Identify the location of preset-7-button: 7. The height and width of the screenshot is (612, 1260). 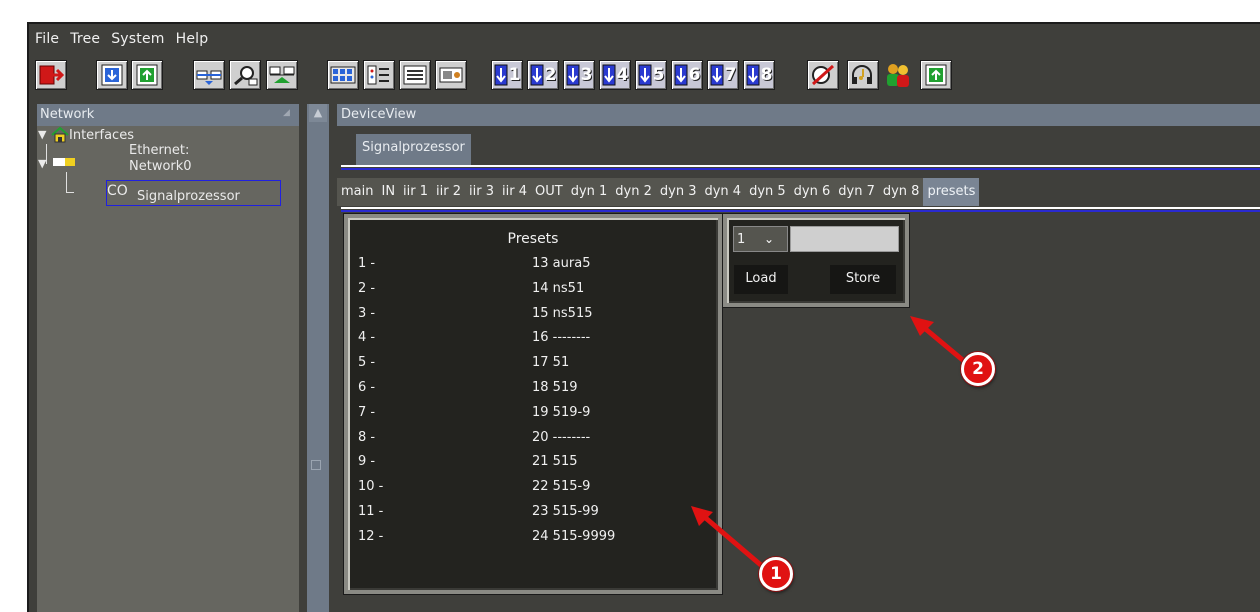
(723, 75).